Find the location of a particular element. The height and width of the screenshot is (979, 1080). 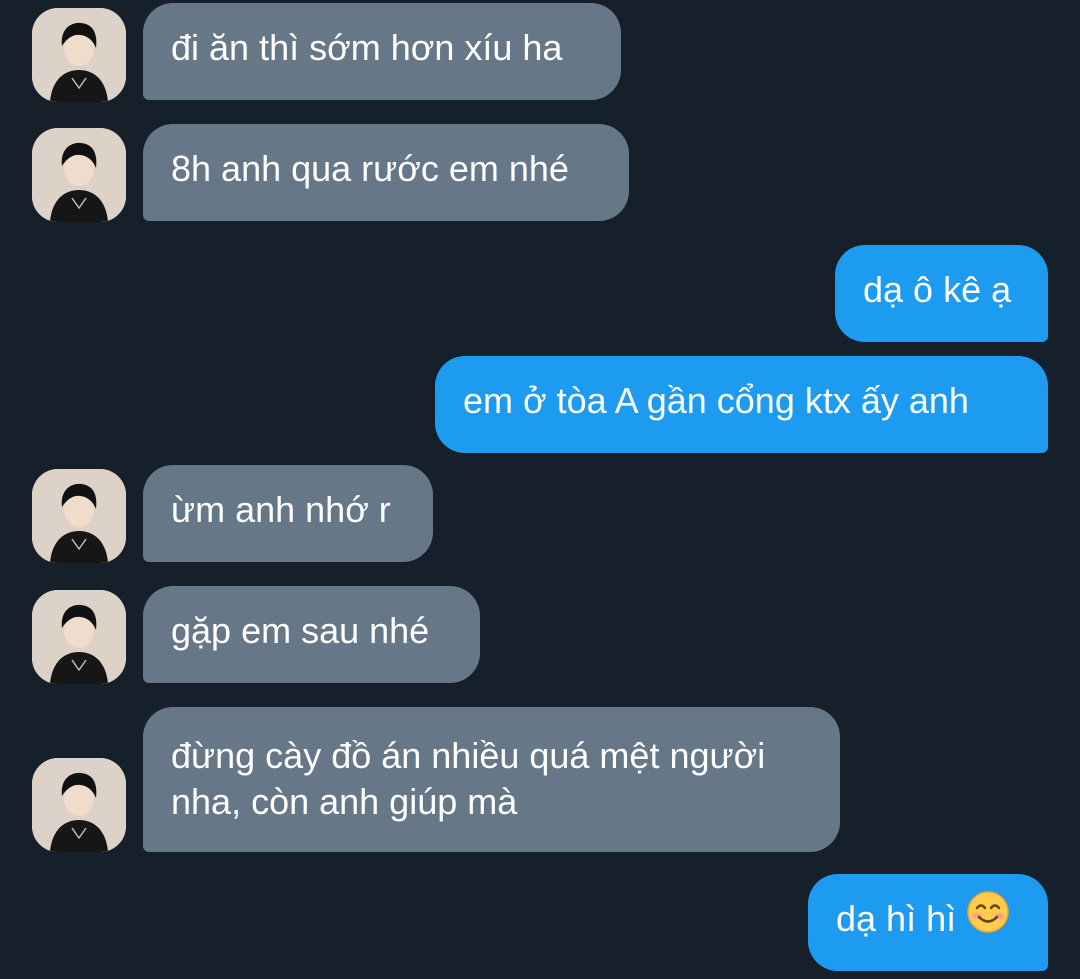

message-text: dạ hì hì is located at coordinates (896, 918).